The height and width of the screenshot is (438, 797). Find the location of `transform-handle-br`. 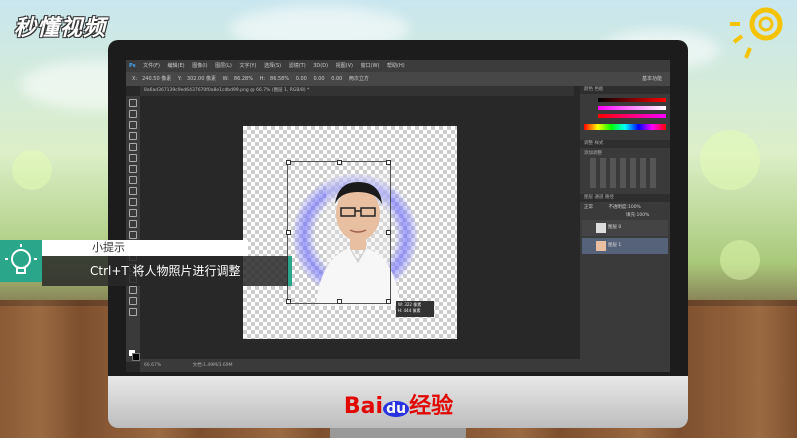

transform-handle-br is located at coordinates (388, 301).